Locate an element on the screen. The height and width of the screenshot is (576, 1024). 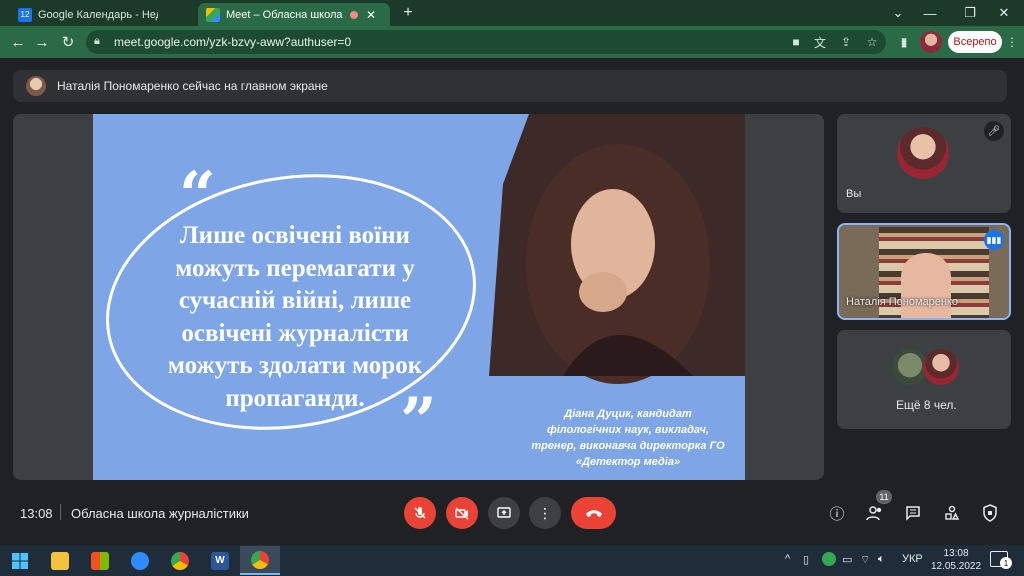
network-icon: ⌔ is located at coordinates (865, 560).